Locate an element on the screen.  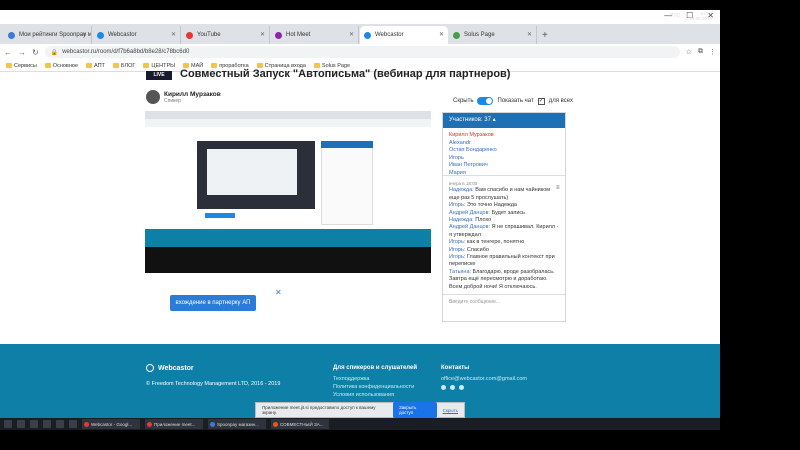
tab: Hot Meet ✕ is located at coordinates (315, 35).